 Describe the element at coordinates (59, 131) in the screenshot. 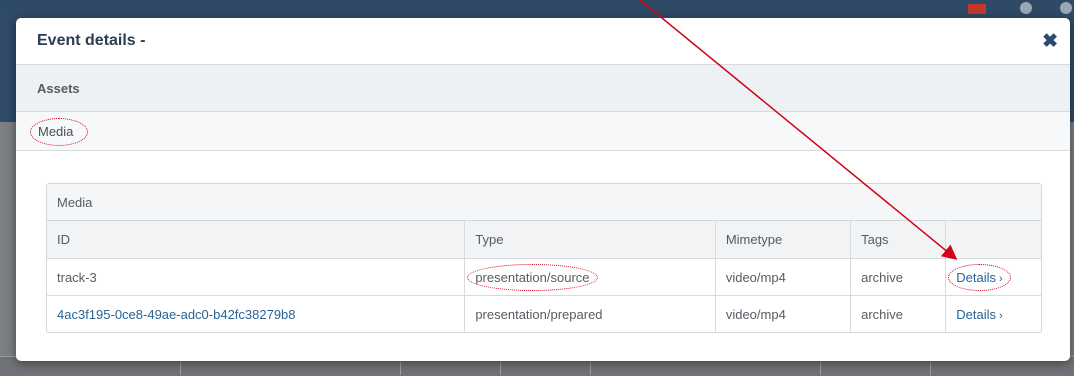

I see `tab-media: Media` at that location.